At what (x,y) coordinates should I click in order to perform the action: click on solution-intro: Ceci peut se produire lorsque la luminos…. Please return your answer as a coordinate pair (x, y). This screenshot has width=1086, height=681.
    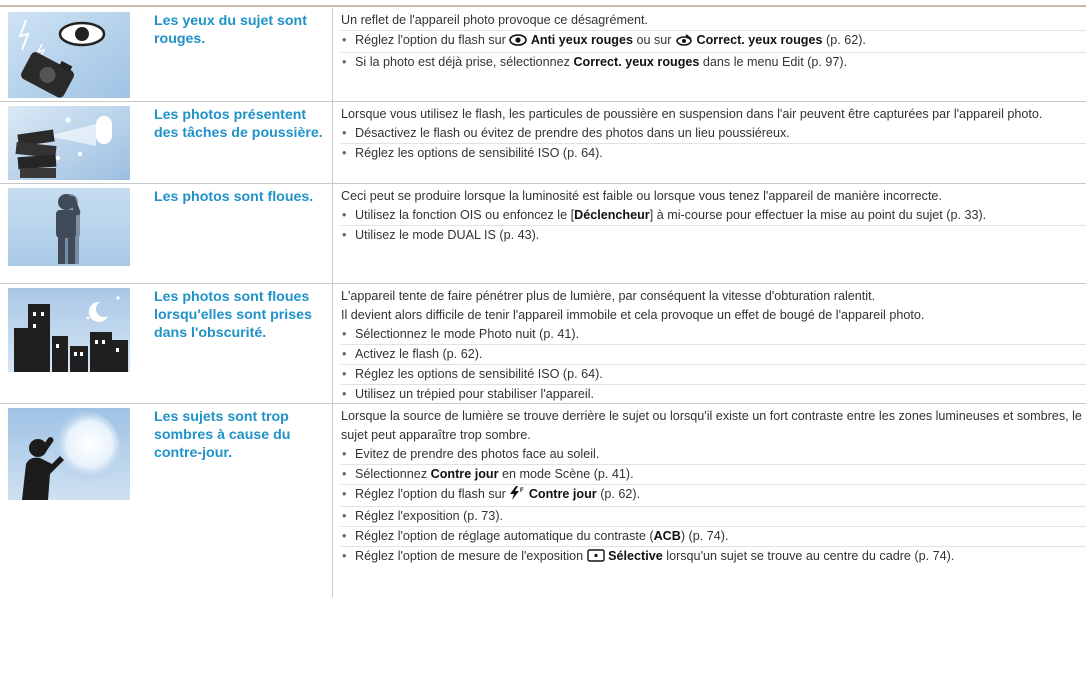
    Looking at the image, I should click on (641, 196).